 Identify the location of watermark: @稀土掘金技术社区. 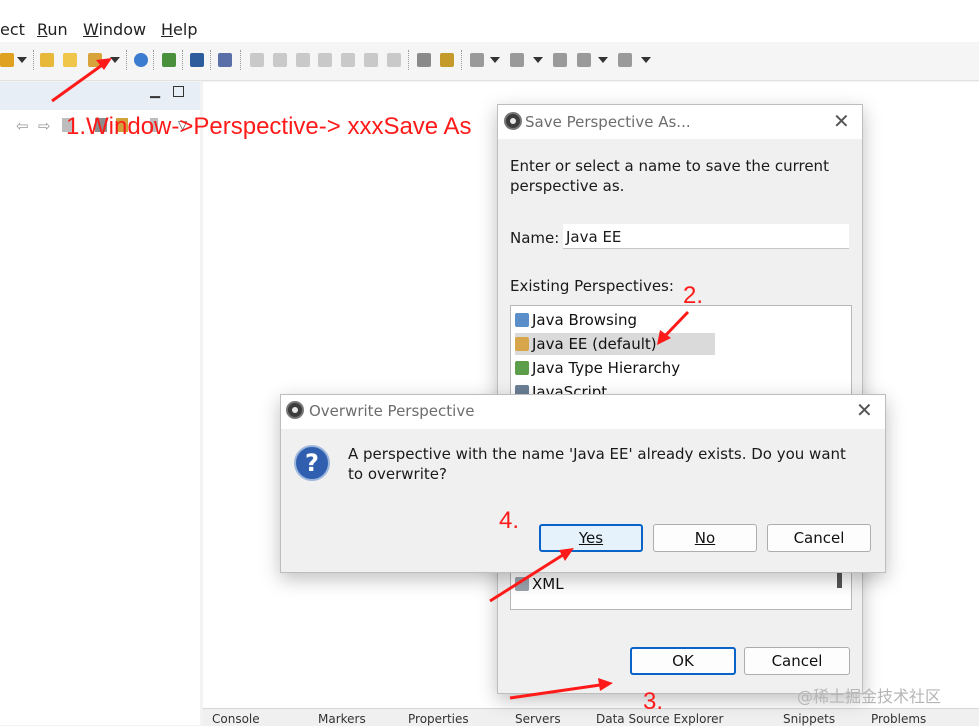
(869, 696).